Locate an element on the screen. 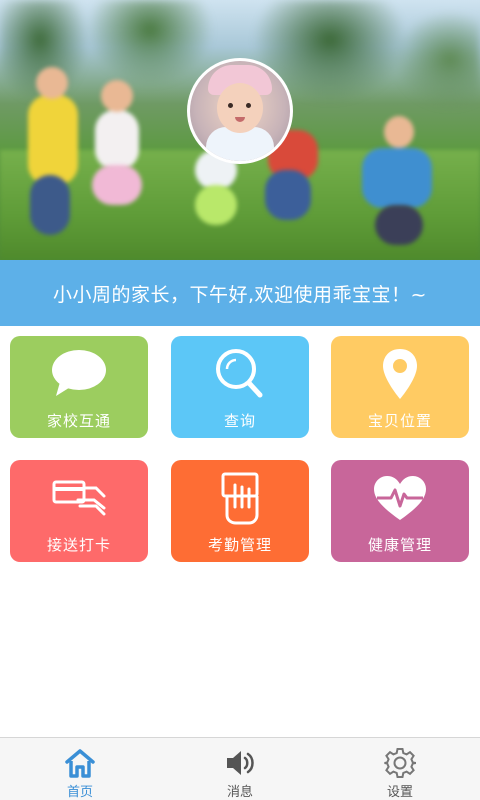 Image resolution: width=480 pixels, height=800 pixels. welcome-banner: 小小周的家长，下午好,欢迎使用乖宝宝！~ is located at coordinates (240, 293).